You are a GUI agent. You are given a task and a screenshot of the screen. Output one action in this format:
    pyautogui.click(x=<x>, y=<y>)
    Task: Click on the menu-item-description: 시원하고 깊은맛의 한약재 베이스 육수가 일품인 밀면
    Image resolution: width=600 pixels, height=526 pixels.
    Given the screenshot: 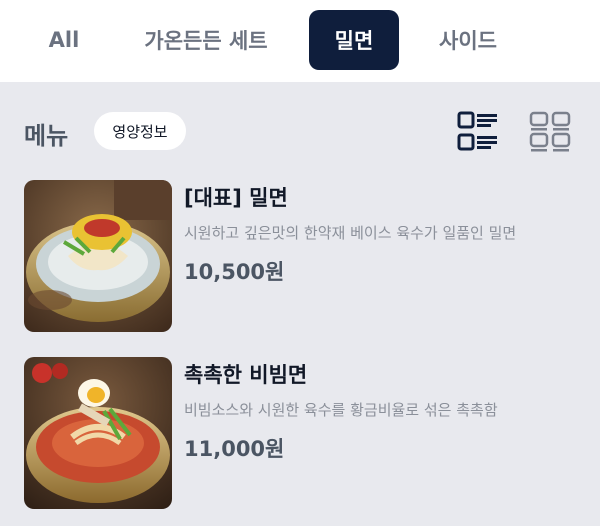 What is the action you would take?
    pyautogui.click(x=350, y=233)
    